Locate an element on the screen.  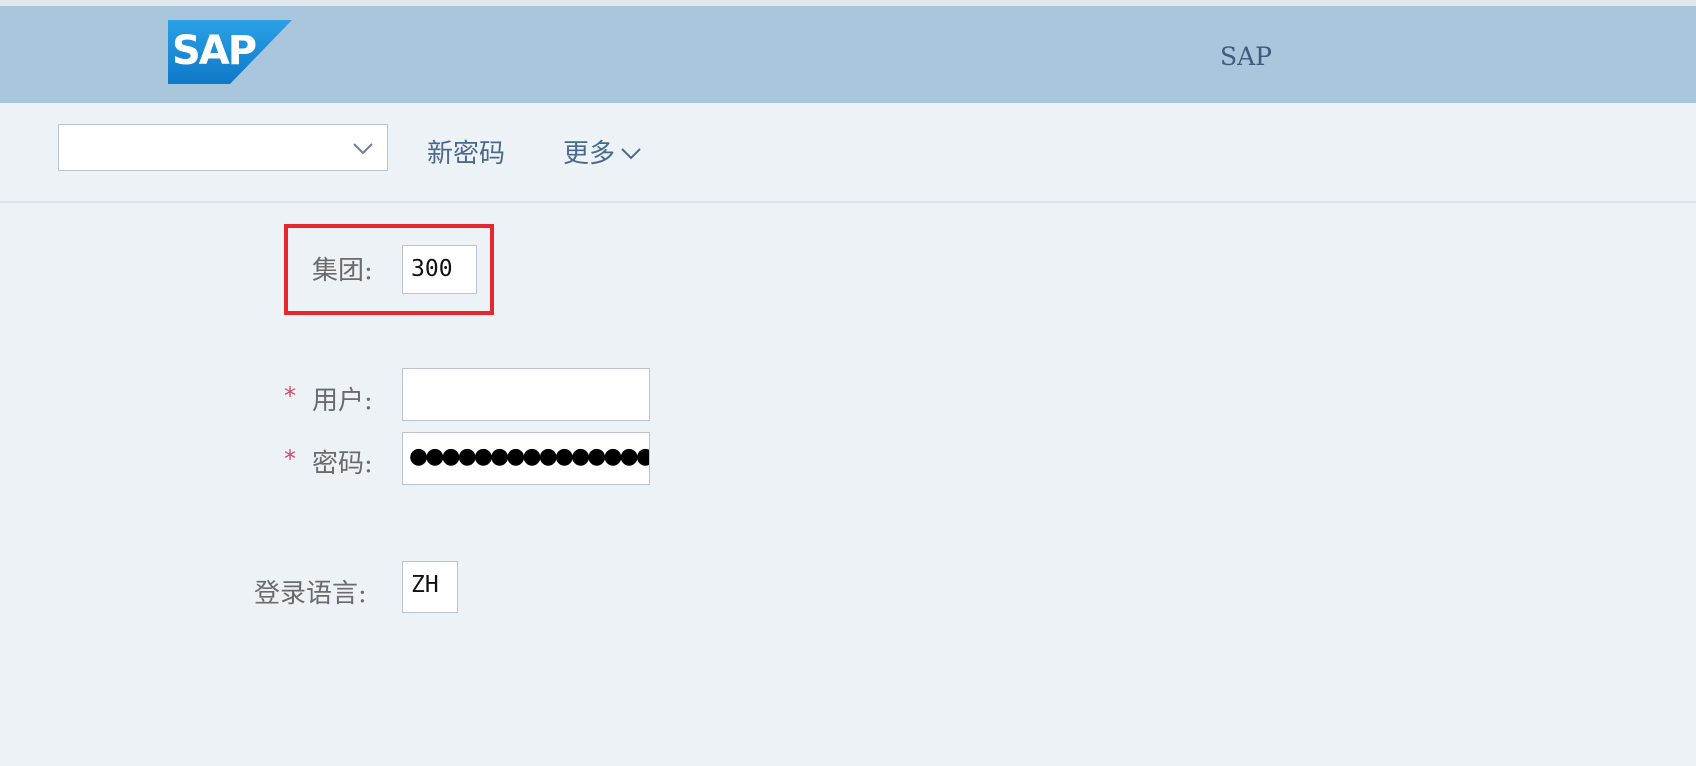
toolbar: 新密码 更多 is located at coordinates (848, 153).